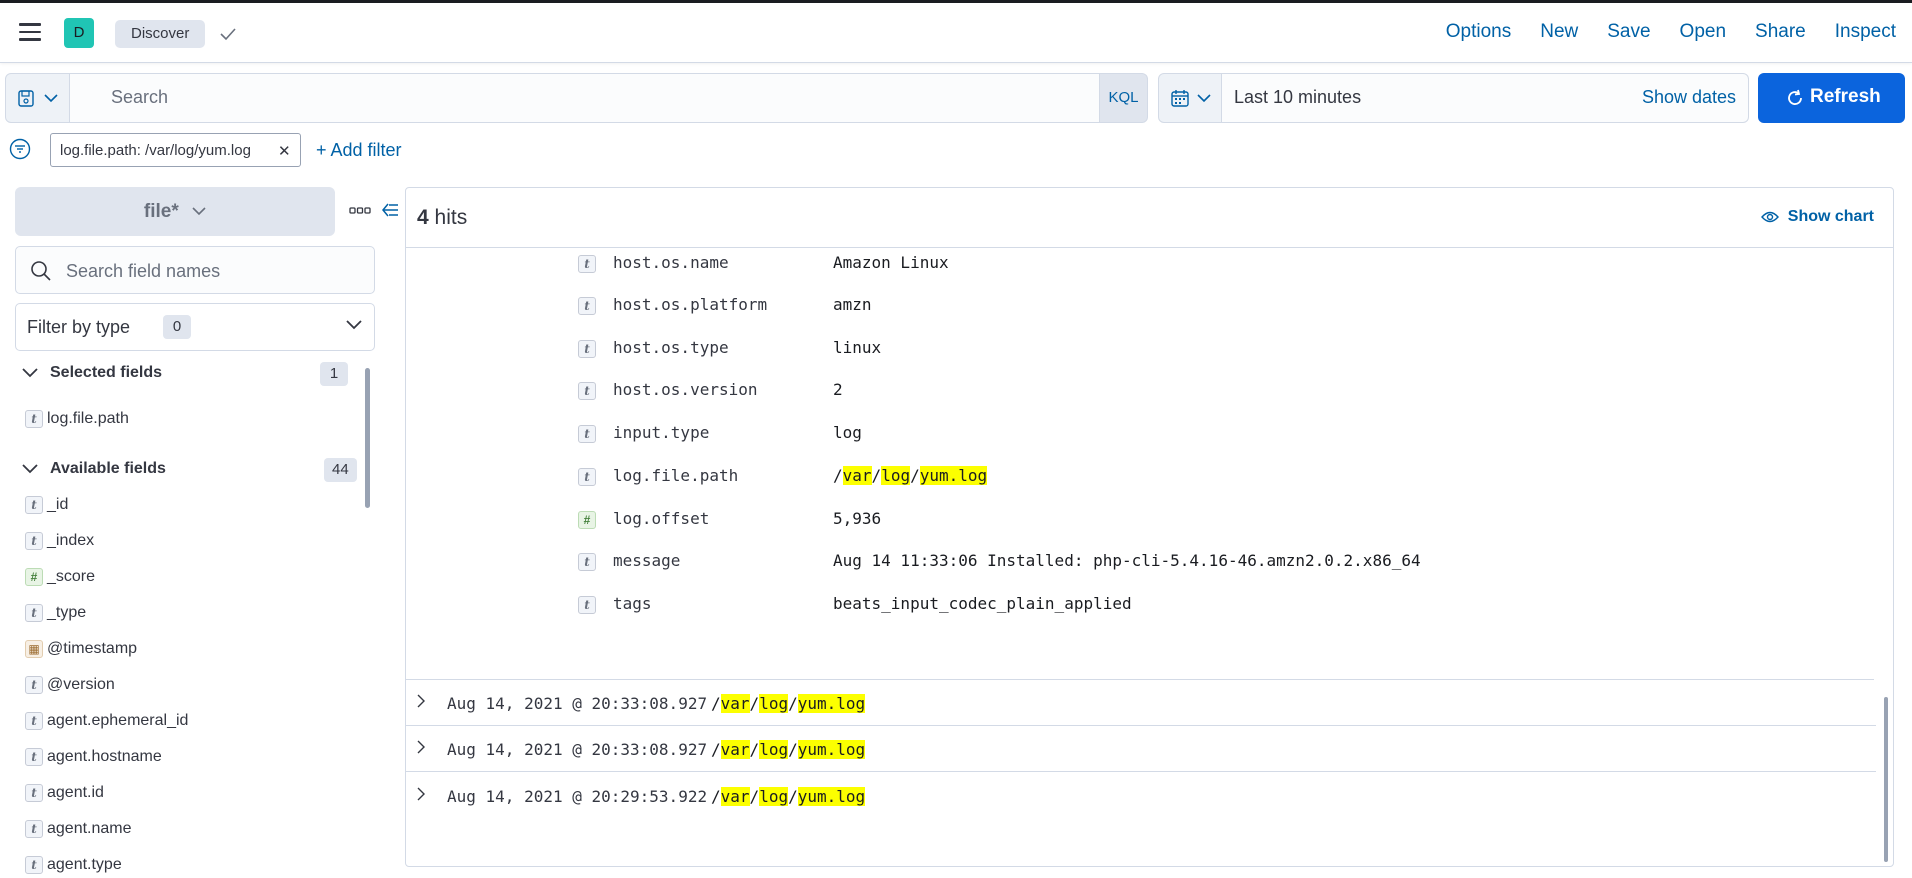 Image resolution: width=1912 pixels, height=878 pixels. What do you see at coordinates (1485, 98) in the screenshot?
I see `date-range-display: Last 10 minutes Show dates` at bounding box center [1485, 98].